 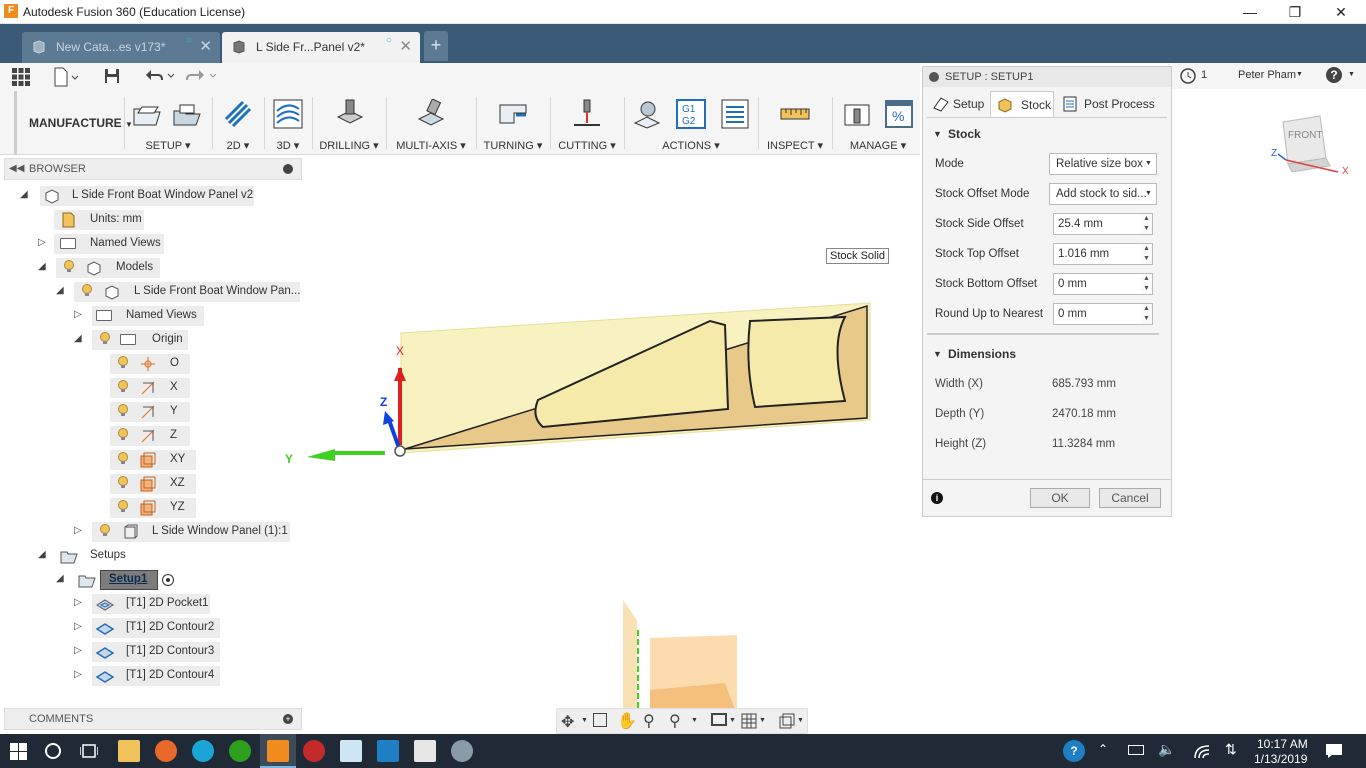 What do you see at coordinates (153, 268) in the screenshot?
I see `tree-row-models: ◢ Models` at bounding box center [153, 268].